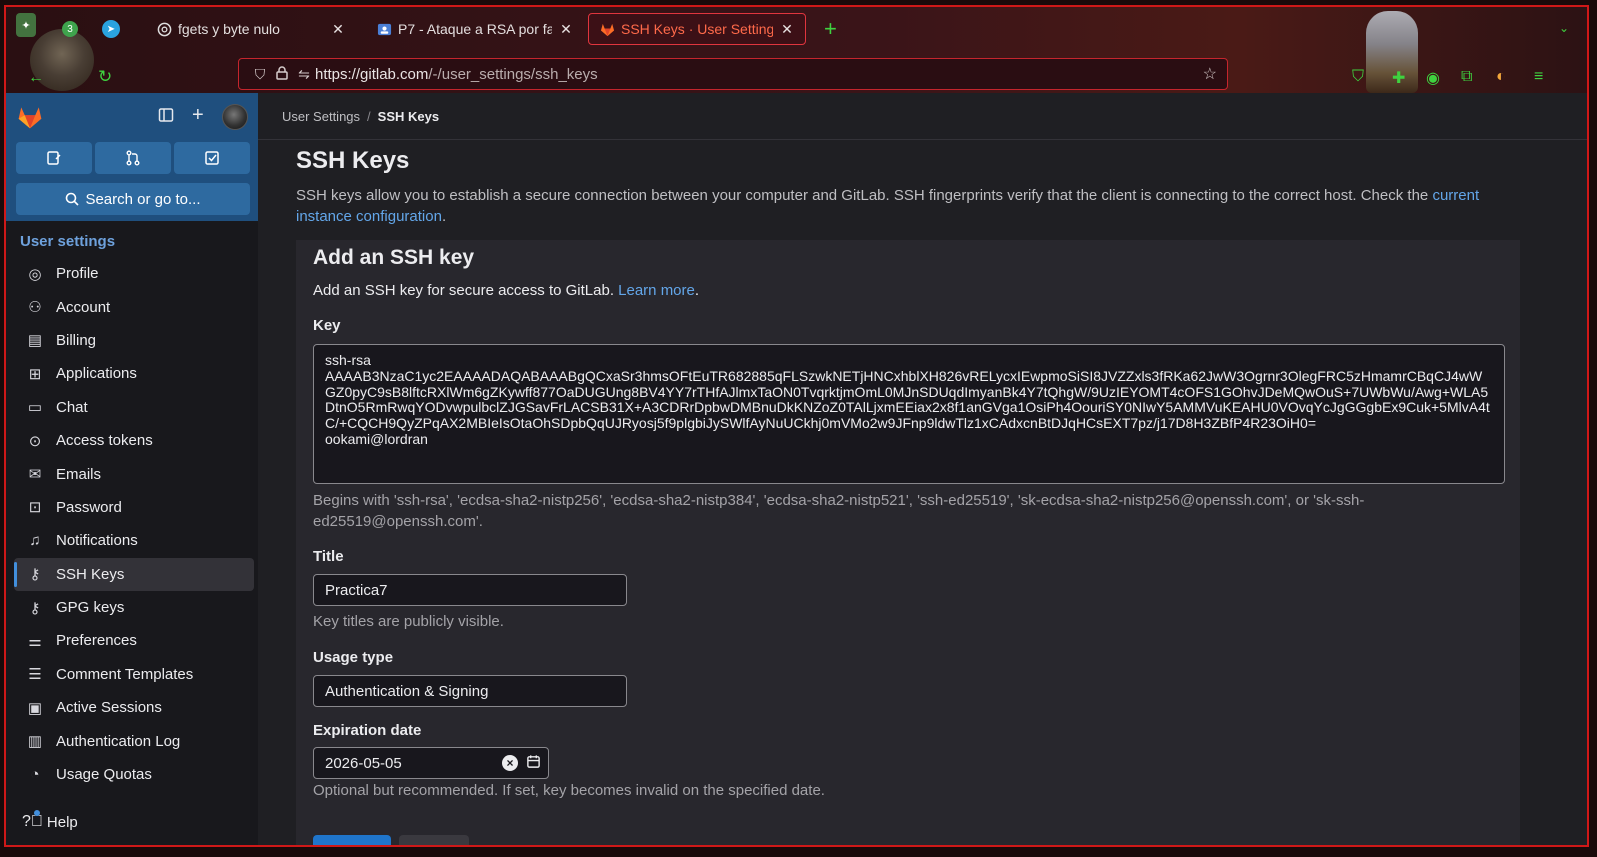  Describe the element at coordinates (444, 216) in the screenshot. I see `description-end: .` at that location.